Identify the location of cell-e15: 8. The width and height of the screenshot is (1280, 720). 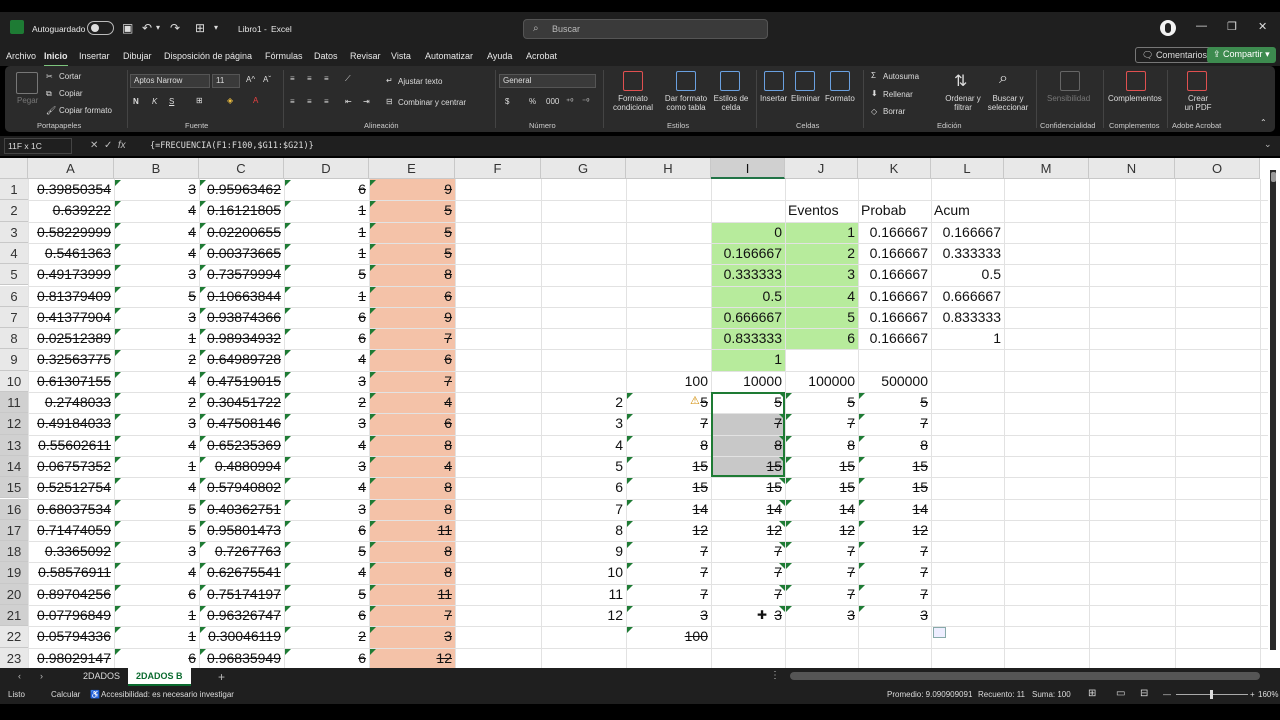
(412, 487).